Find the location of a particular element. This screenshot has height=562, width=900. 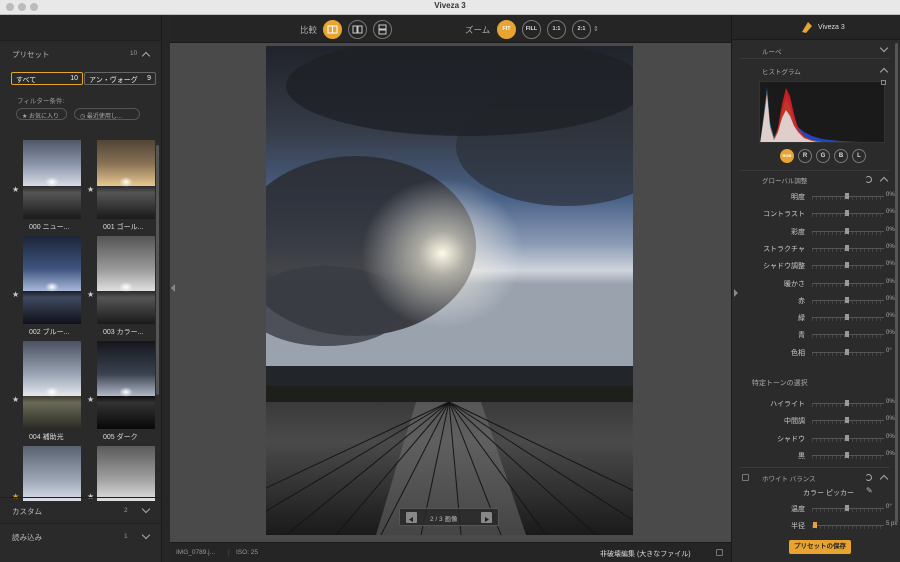

arrow-right-icon is located at coordinates (487, 519).